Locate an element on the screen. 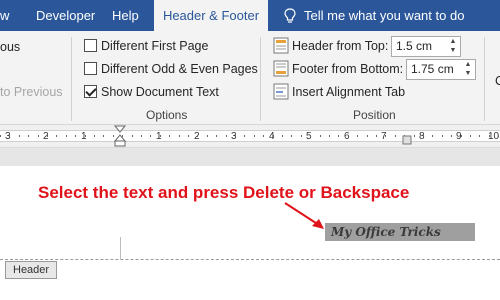 This screenshot has height=300, width=500. different-first-page-label: Different First Page is located at coordinates (155, 46).